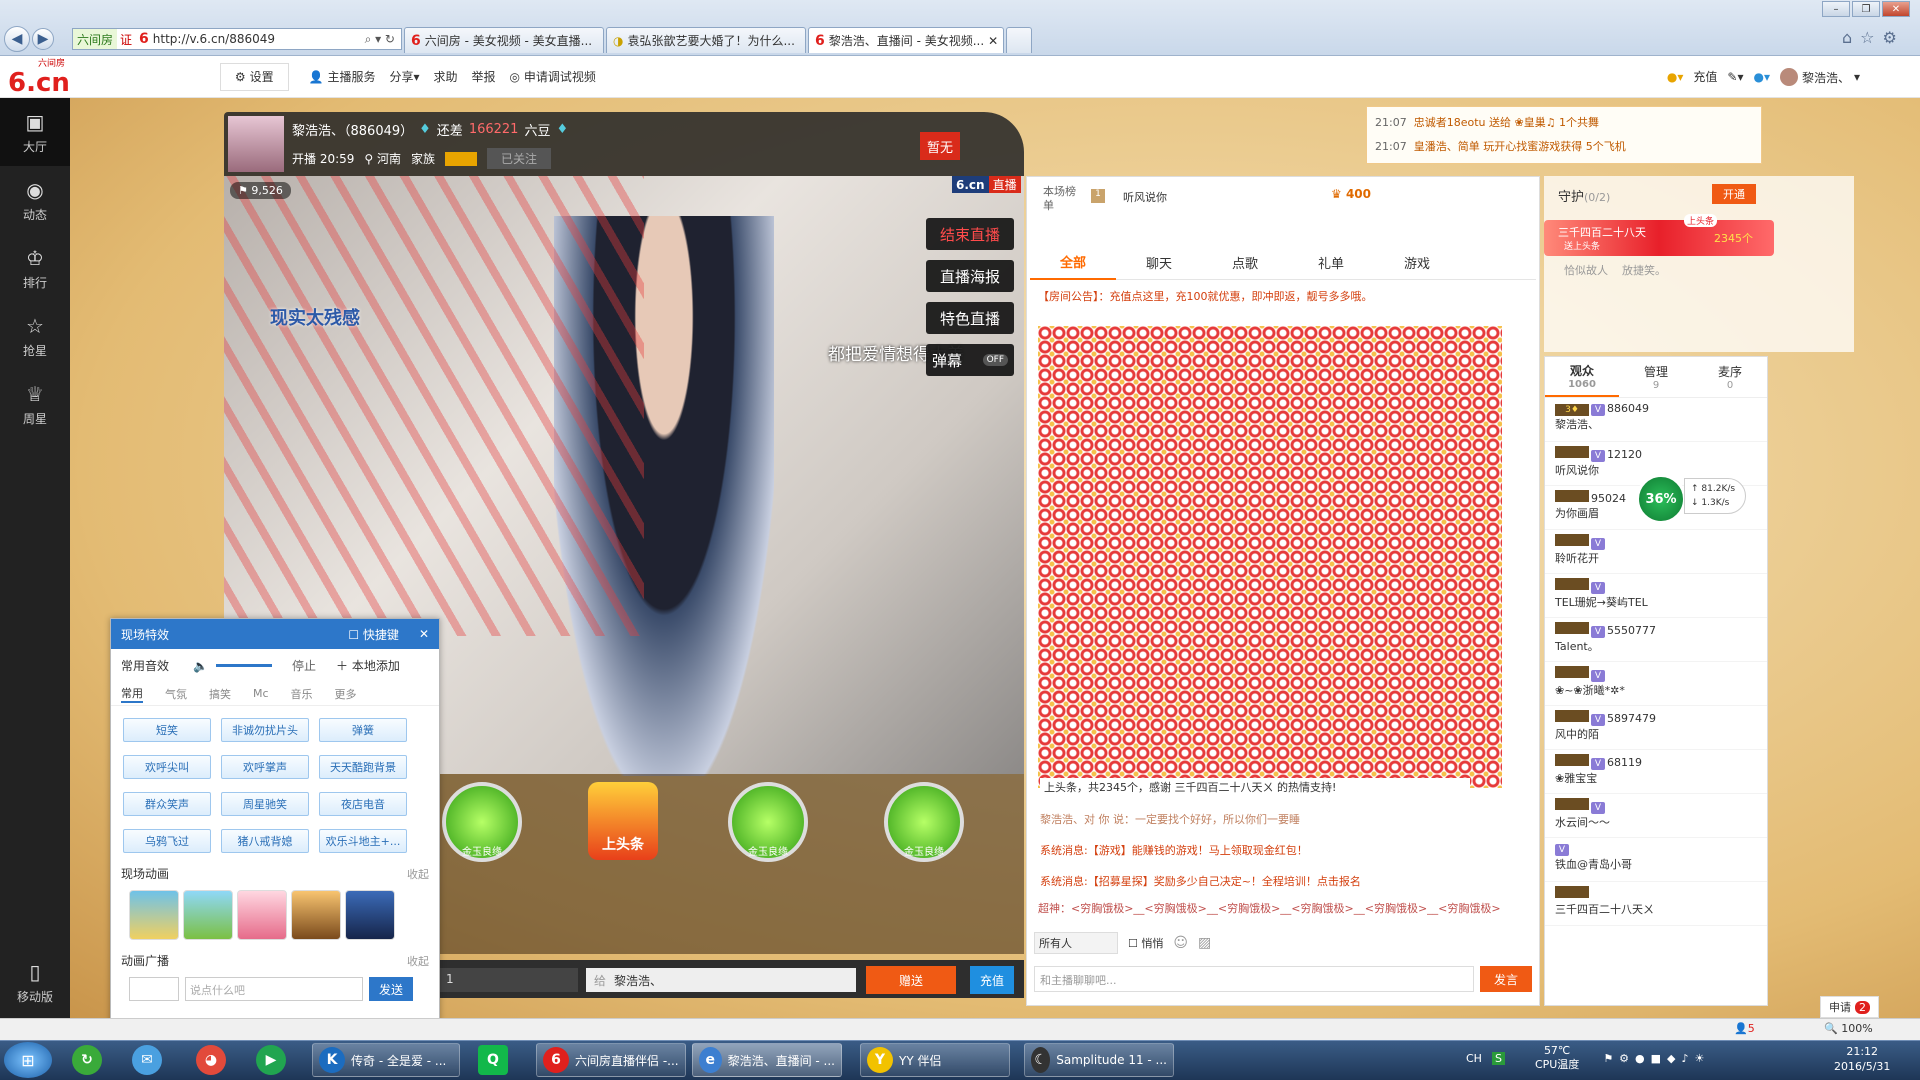  What do you see at coordinates (1896, 9) in the screenshot?
I see `close-window-button: ✕` at bounding box center [1896, 9].